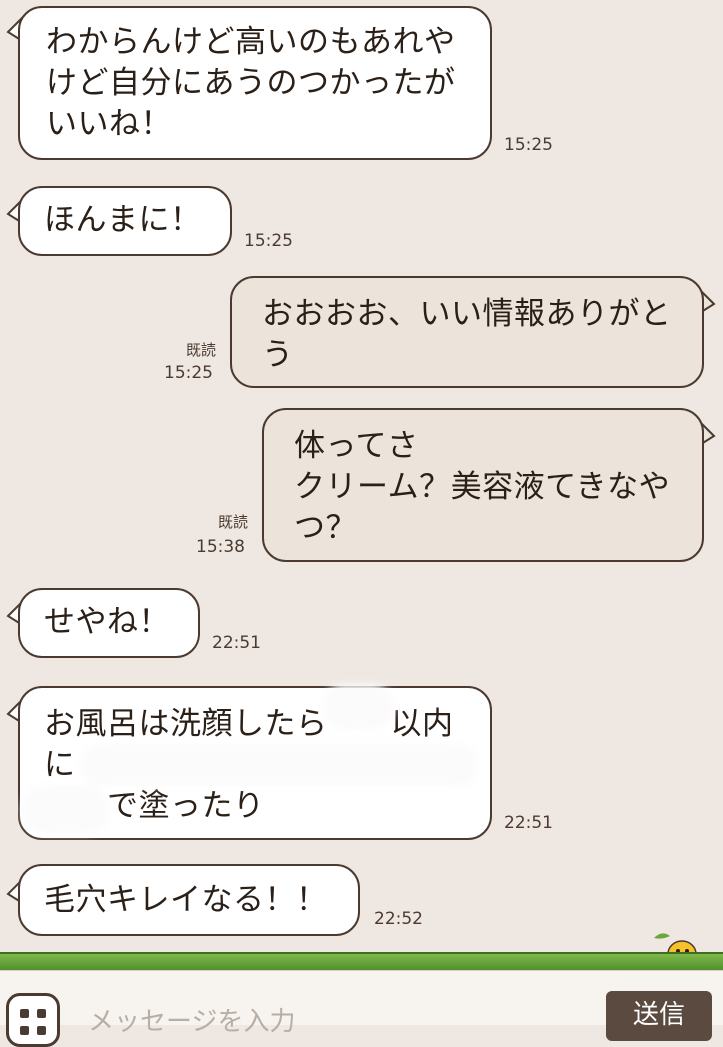 The width and height of the screenshot is (723, 1047). Describe the element at coordinates (483, 485) in the screenshot. I see `message-bubble: 体ってさ クリーム？美容液てきなや つ？` at that location.